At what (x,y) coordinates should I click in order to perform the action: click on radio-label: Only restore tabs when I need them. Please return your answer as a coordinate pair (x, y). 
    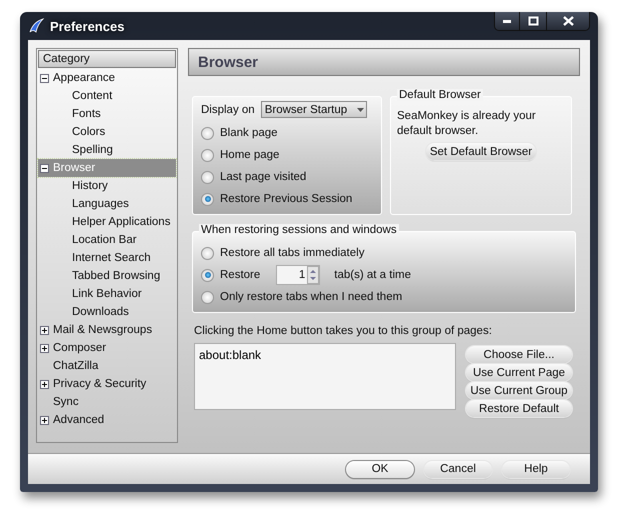
    Looking at the image, I should click on (311, 297).